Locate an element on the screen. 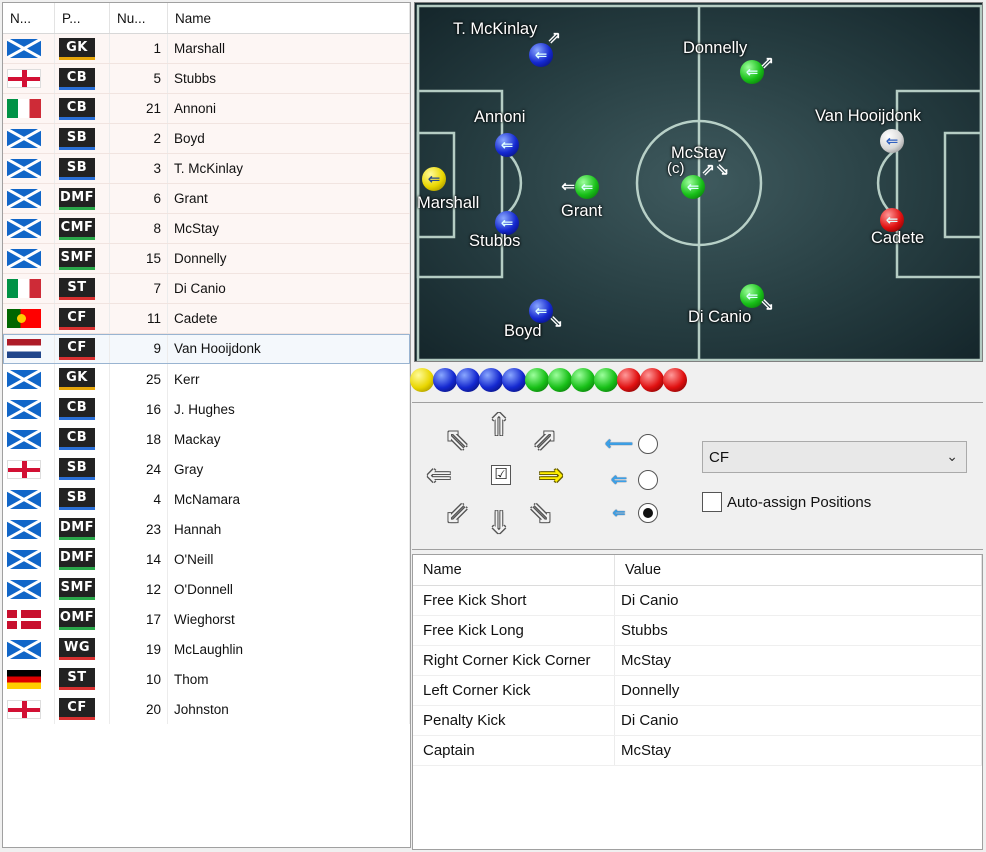 This screenshot has height=852, width=986. player-row: OMF 17 Wieghorst is located at coordinates (206, 619).